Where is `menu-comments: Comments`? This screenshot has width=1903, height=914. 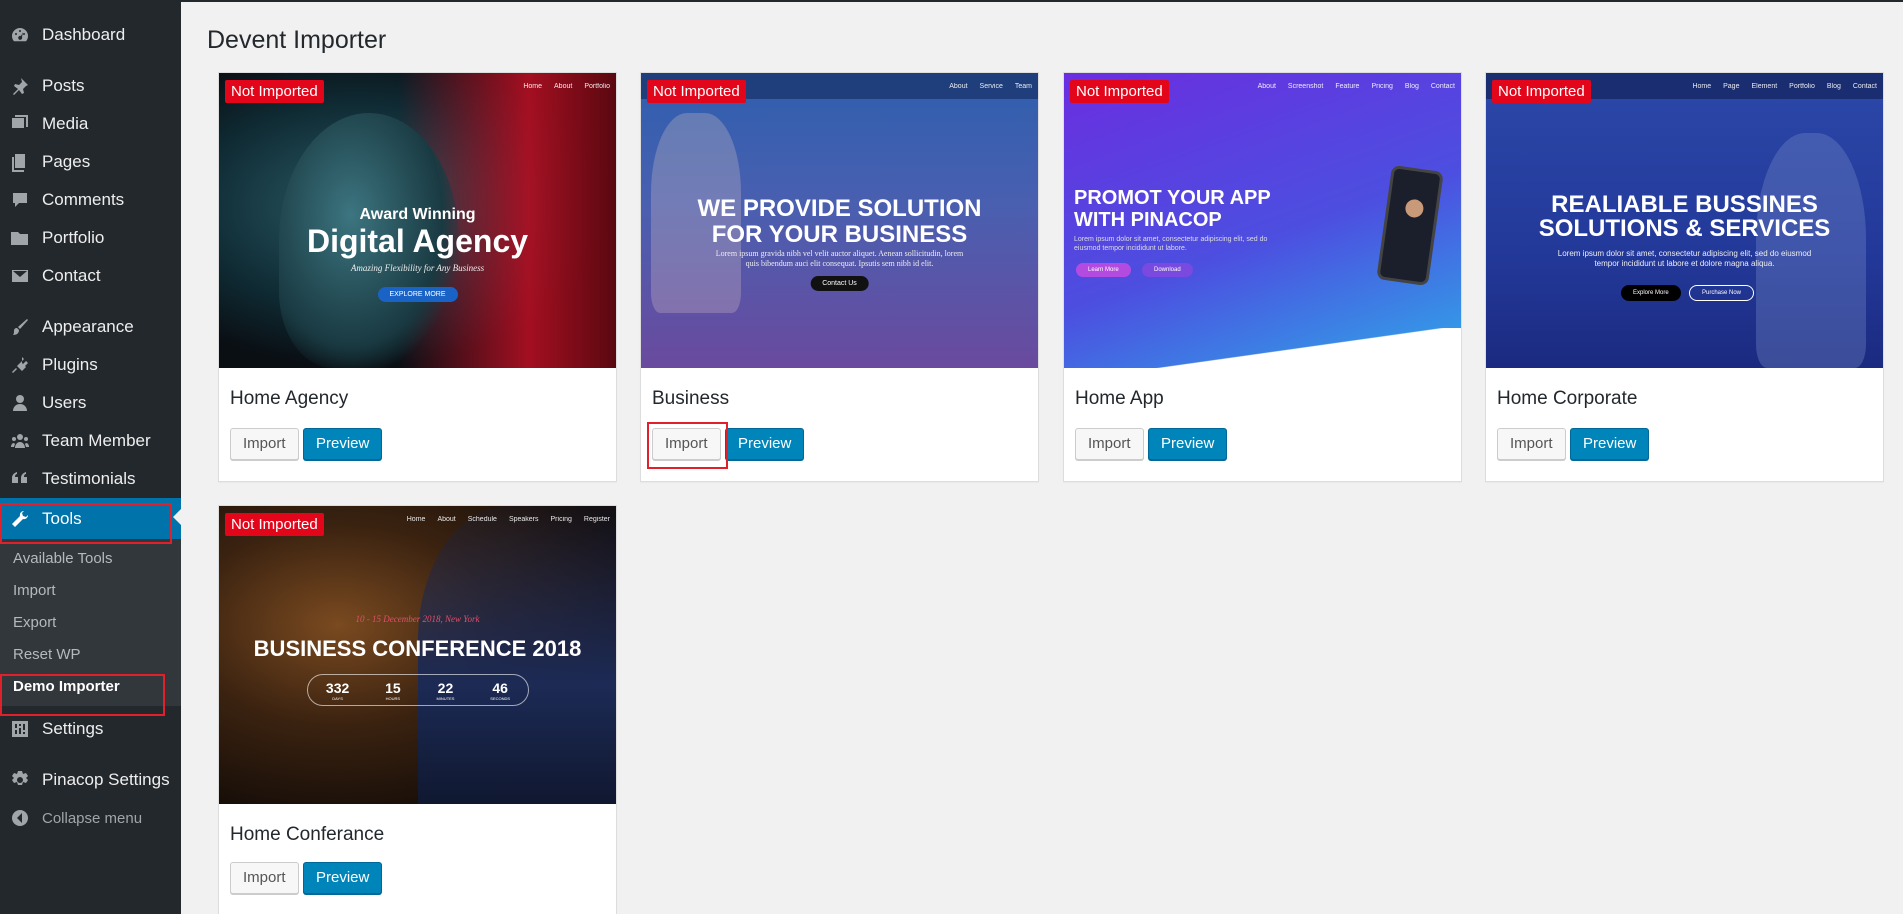 menu-comments: Comments is located at coordinates (90, 200).